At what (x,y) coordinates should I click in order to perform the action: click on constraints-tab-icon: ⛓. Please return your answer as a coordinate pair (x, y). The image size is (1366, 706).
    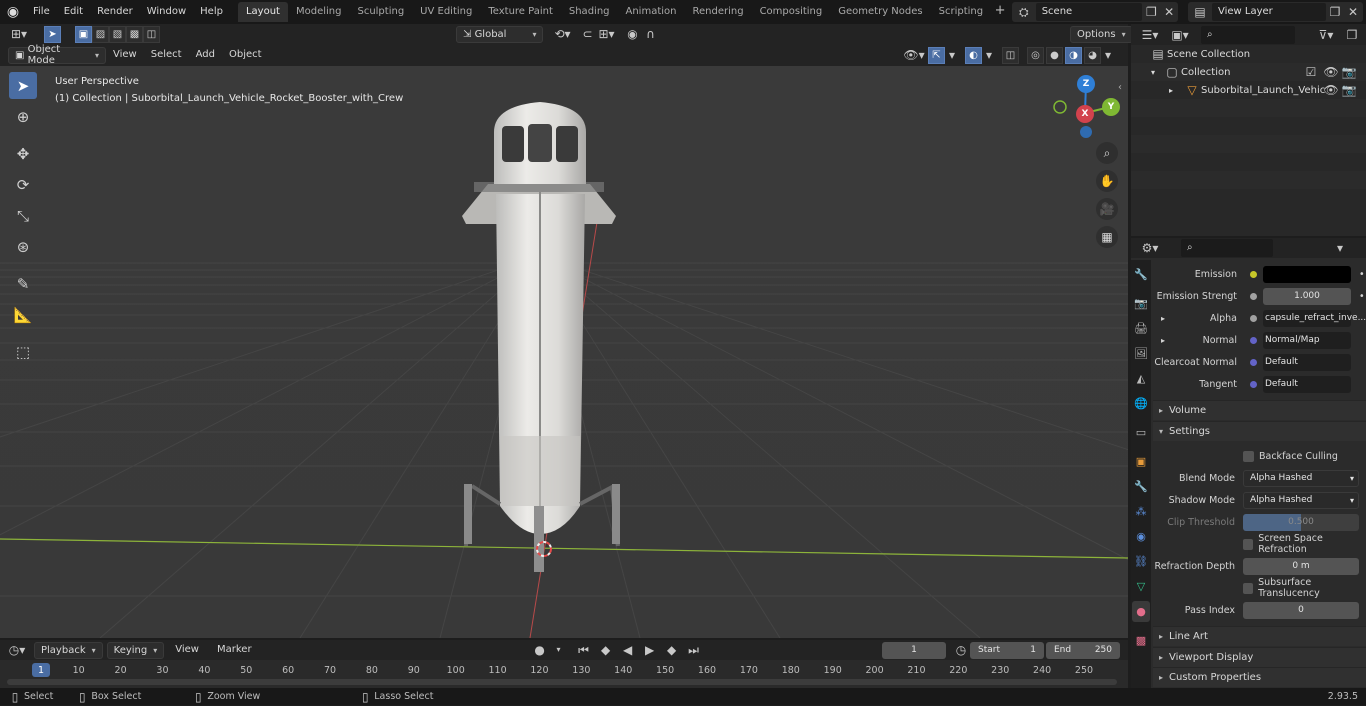
    Looking at the image, I should click on (1141, 561).